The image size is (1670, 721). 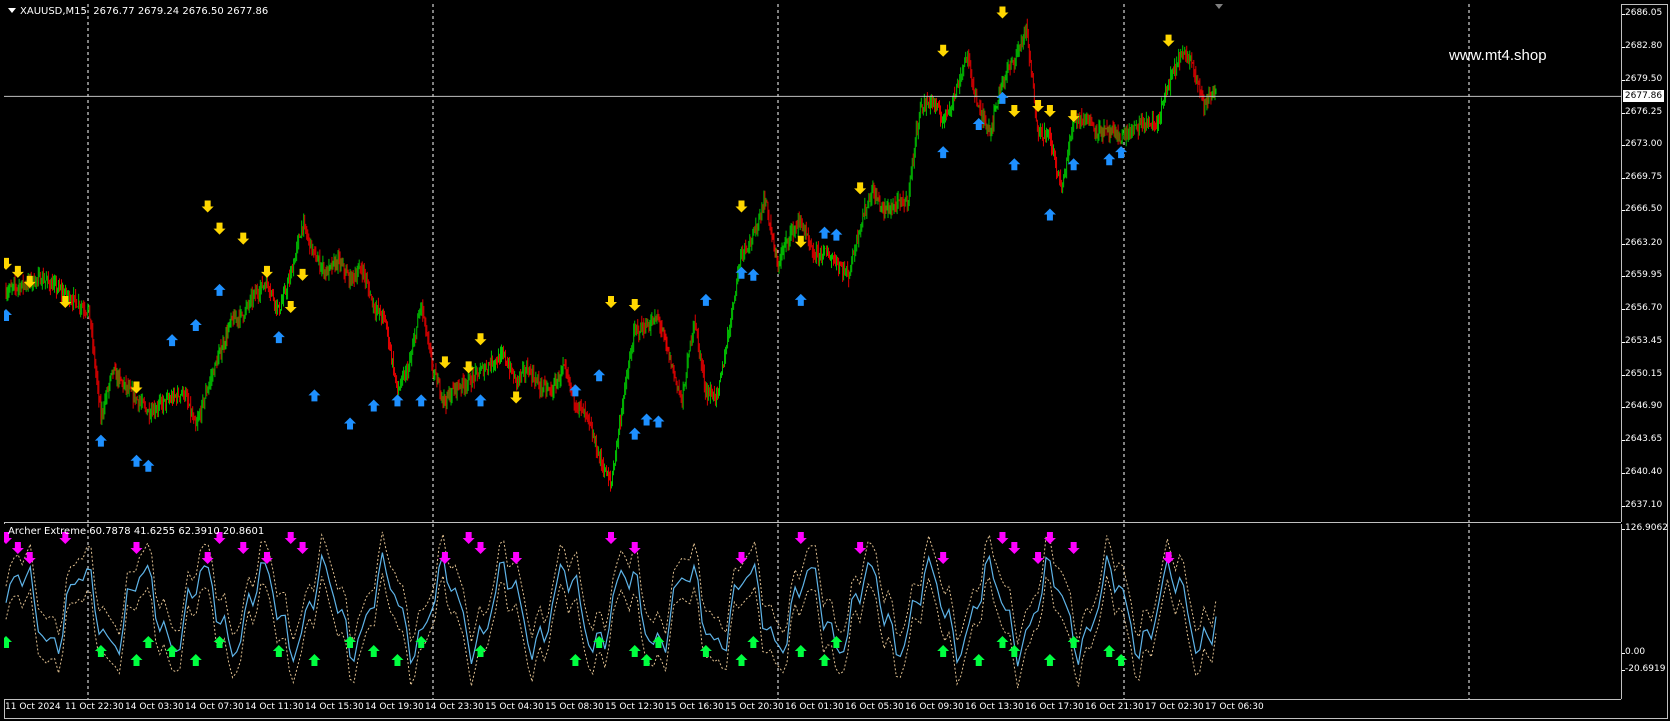 I want to click on dropdown-triangle-icon, so click(x=12, y=10).